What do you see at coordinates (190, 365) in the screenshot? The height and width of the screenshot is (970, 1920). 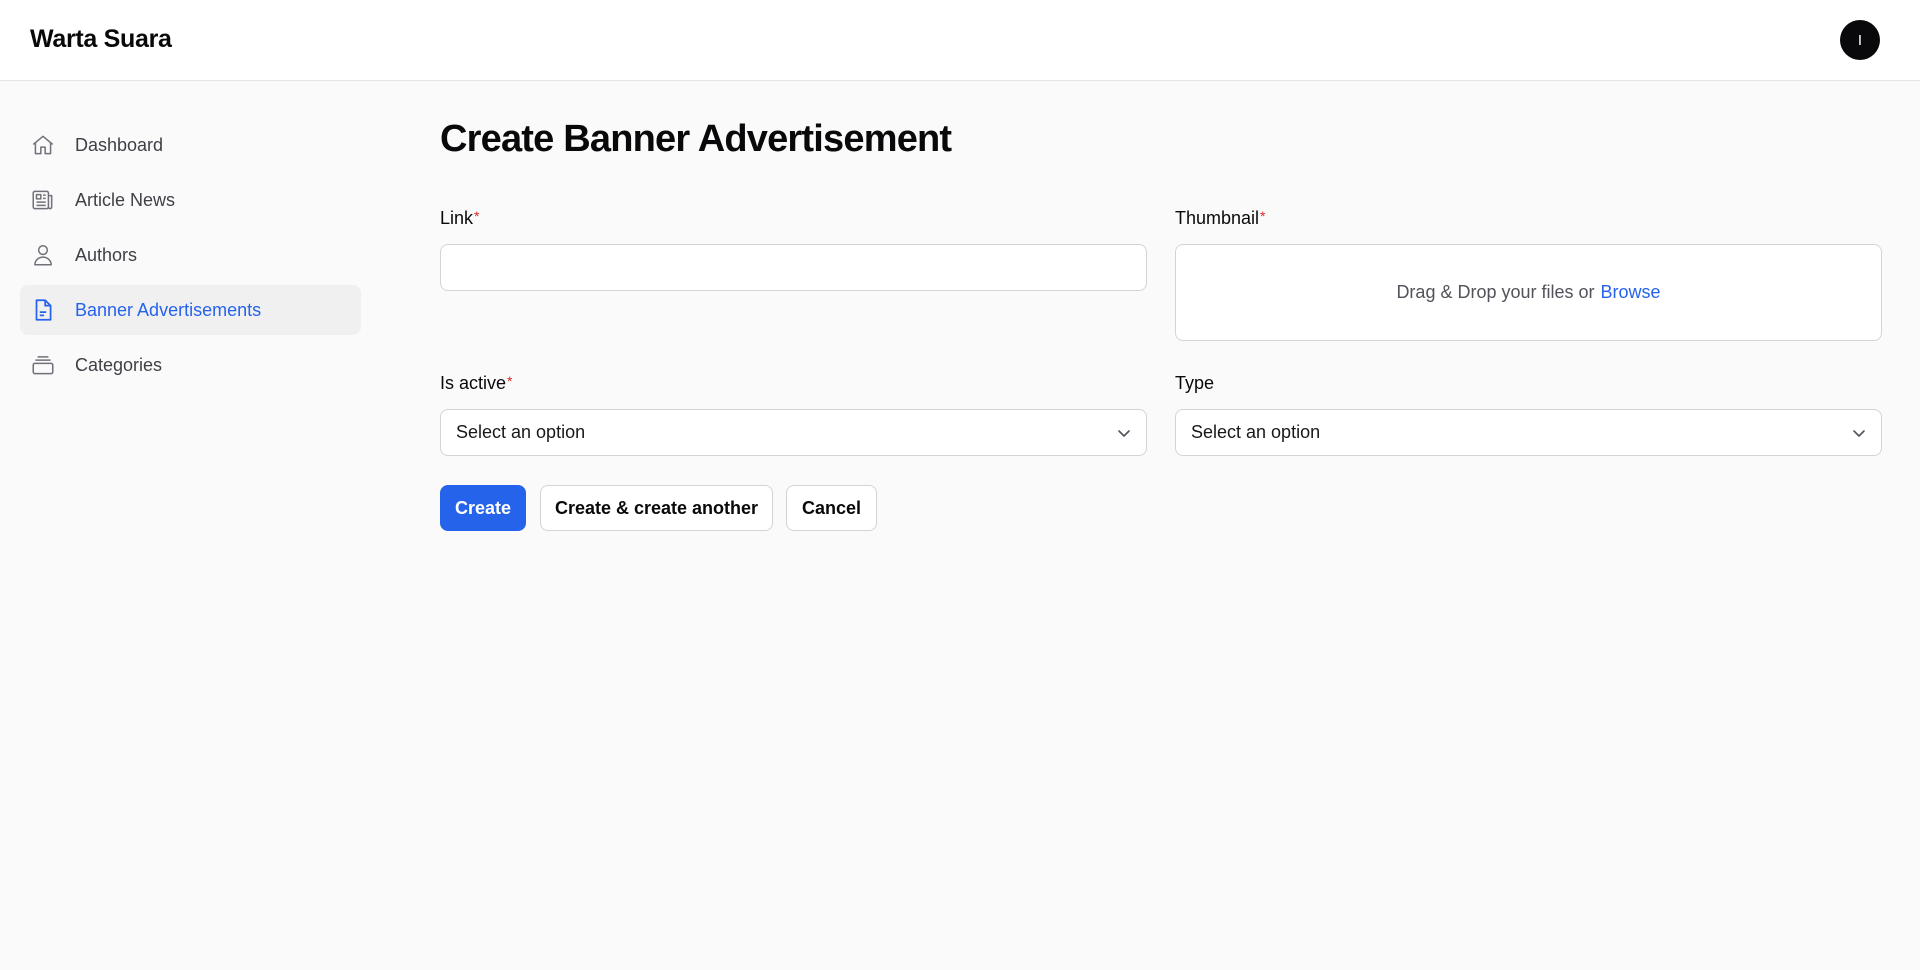 I see `sidebar-item-categories: Categories` at bounding box center [190, 365].